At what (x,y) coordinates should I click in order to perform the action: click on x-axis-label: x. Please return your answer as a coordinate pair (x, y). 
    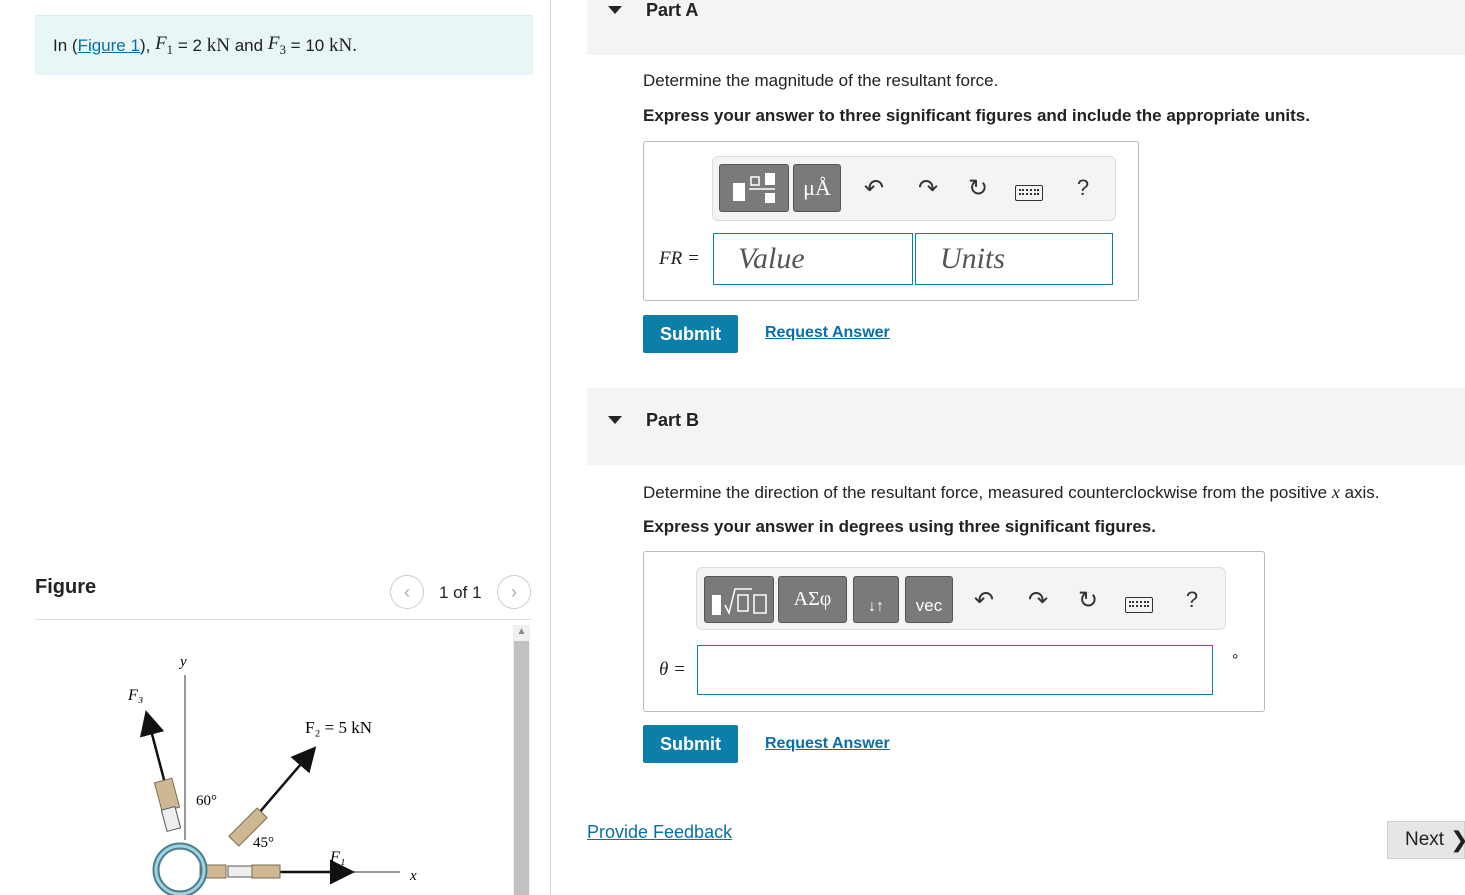
    Looking at the image, I should click on (413, 876).